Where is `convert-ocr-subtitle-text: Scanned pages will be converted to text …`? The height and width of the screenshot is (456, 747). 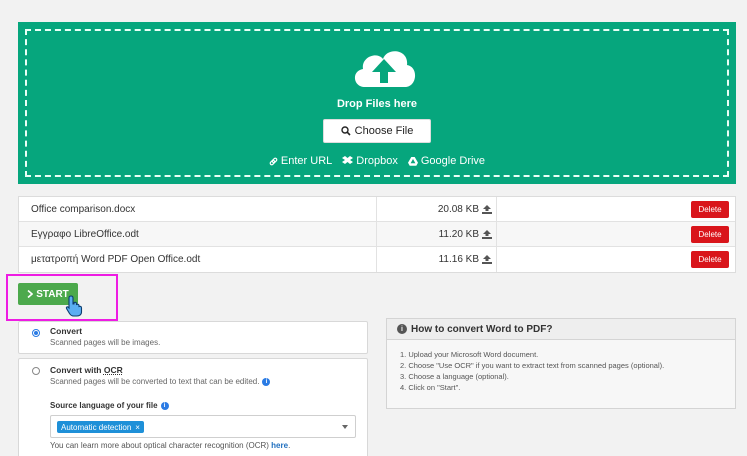 convert-ocr-subtitle-text: Scanned pages will be converted to text … is located at coordinates (155, 381).